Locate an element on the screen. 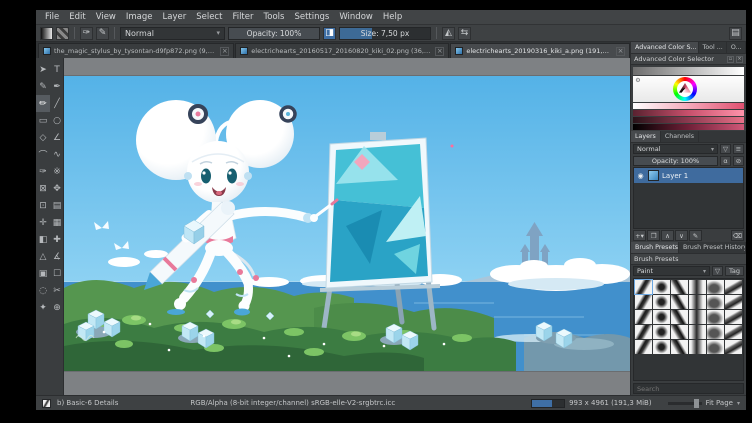 The height and width of the screenshot is (423, 752). tab-brush-preset-history: Brush Preset History is located at coordinates (712, 247).